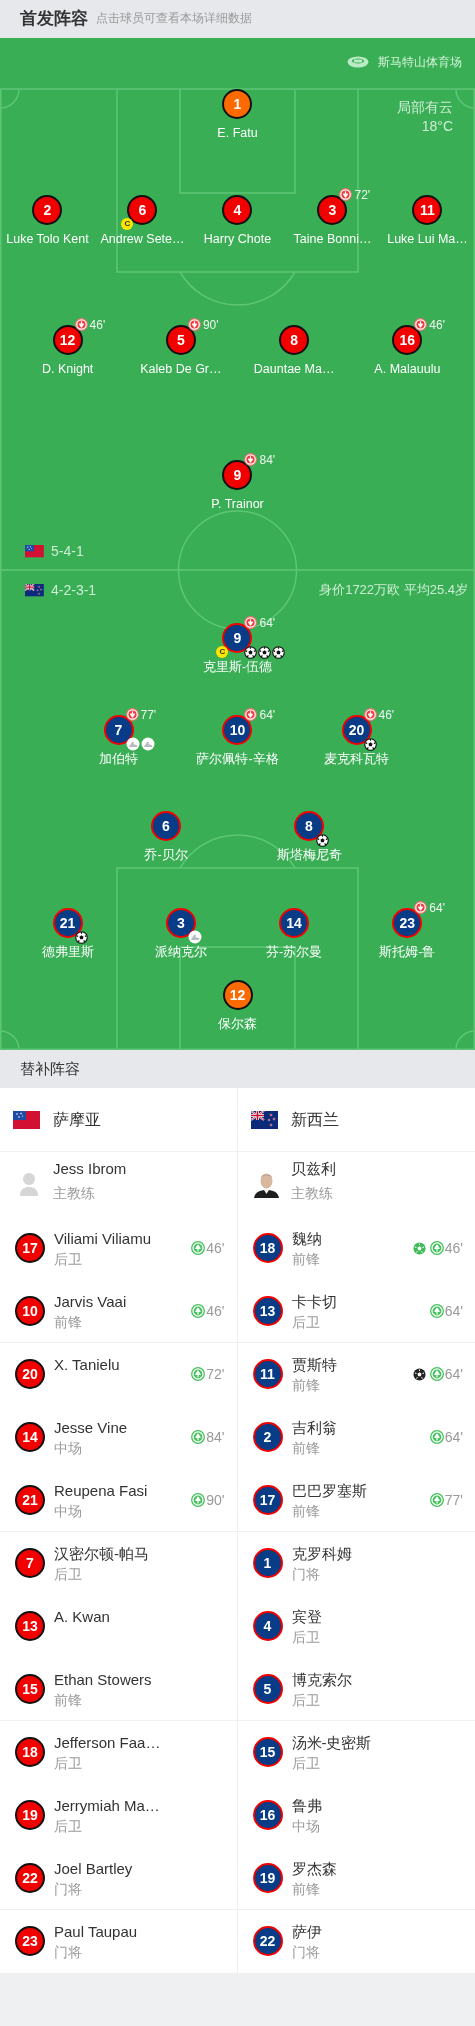  Describe the element at coordinates (67, 952) in the screenshot. I see `player-name: 德弗里斯` at that location.